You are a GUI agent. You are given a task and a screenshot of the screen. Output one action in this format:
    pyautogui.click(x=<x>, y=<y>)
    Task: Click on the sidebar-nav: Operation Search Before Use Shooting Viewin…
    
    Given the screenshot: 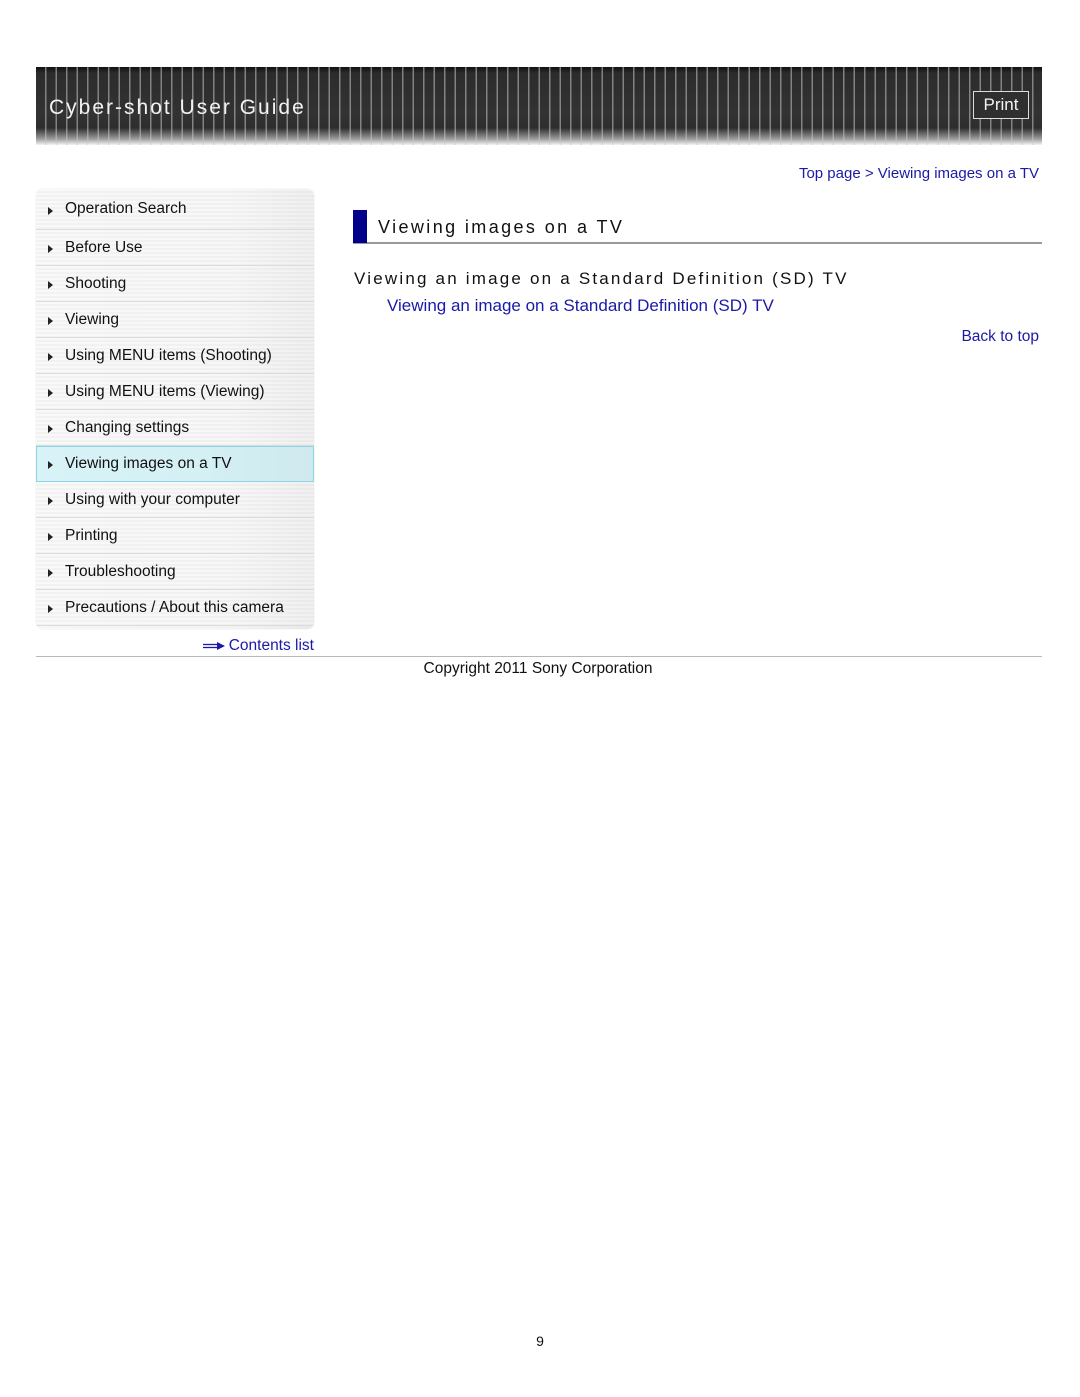 What is the action you would take?
    pyautogui.click(x=175, y=409)
    